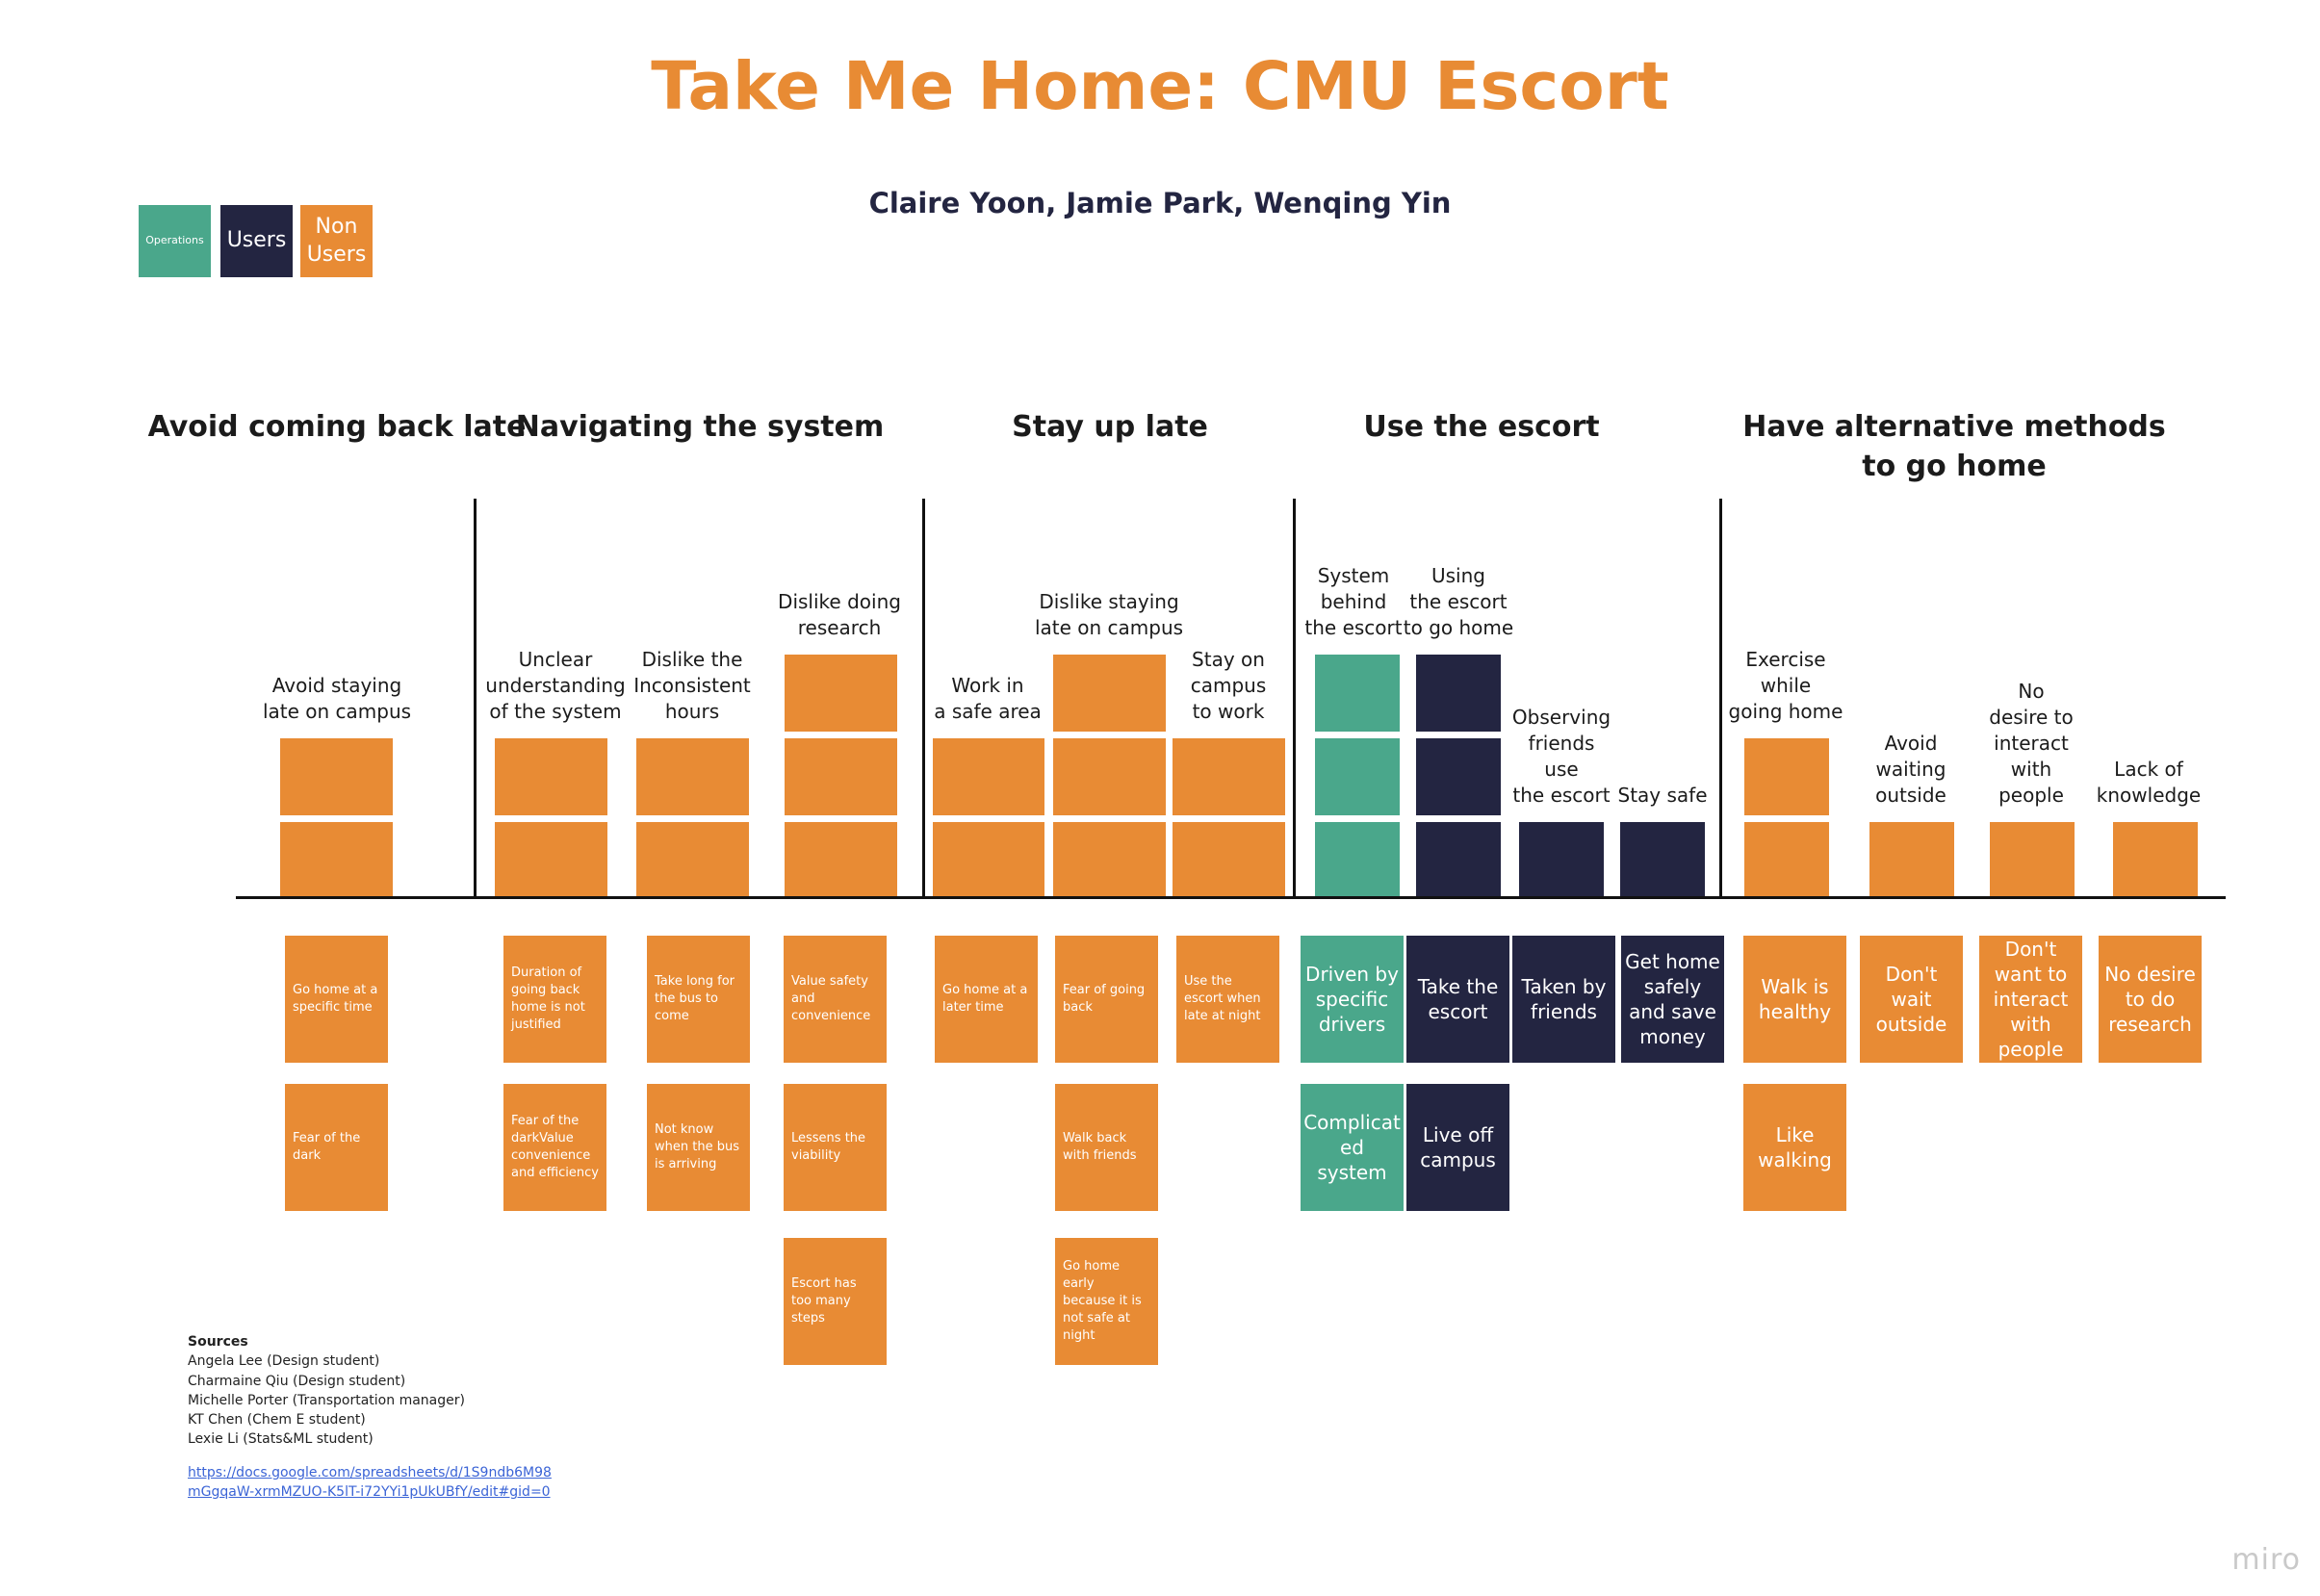  I want to click on source-item: Charmaine Qiu (Design student), so click(297, 1381).